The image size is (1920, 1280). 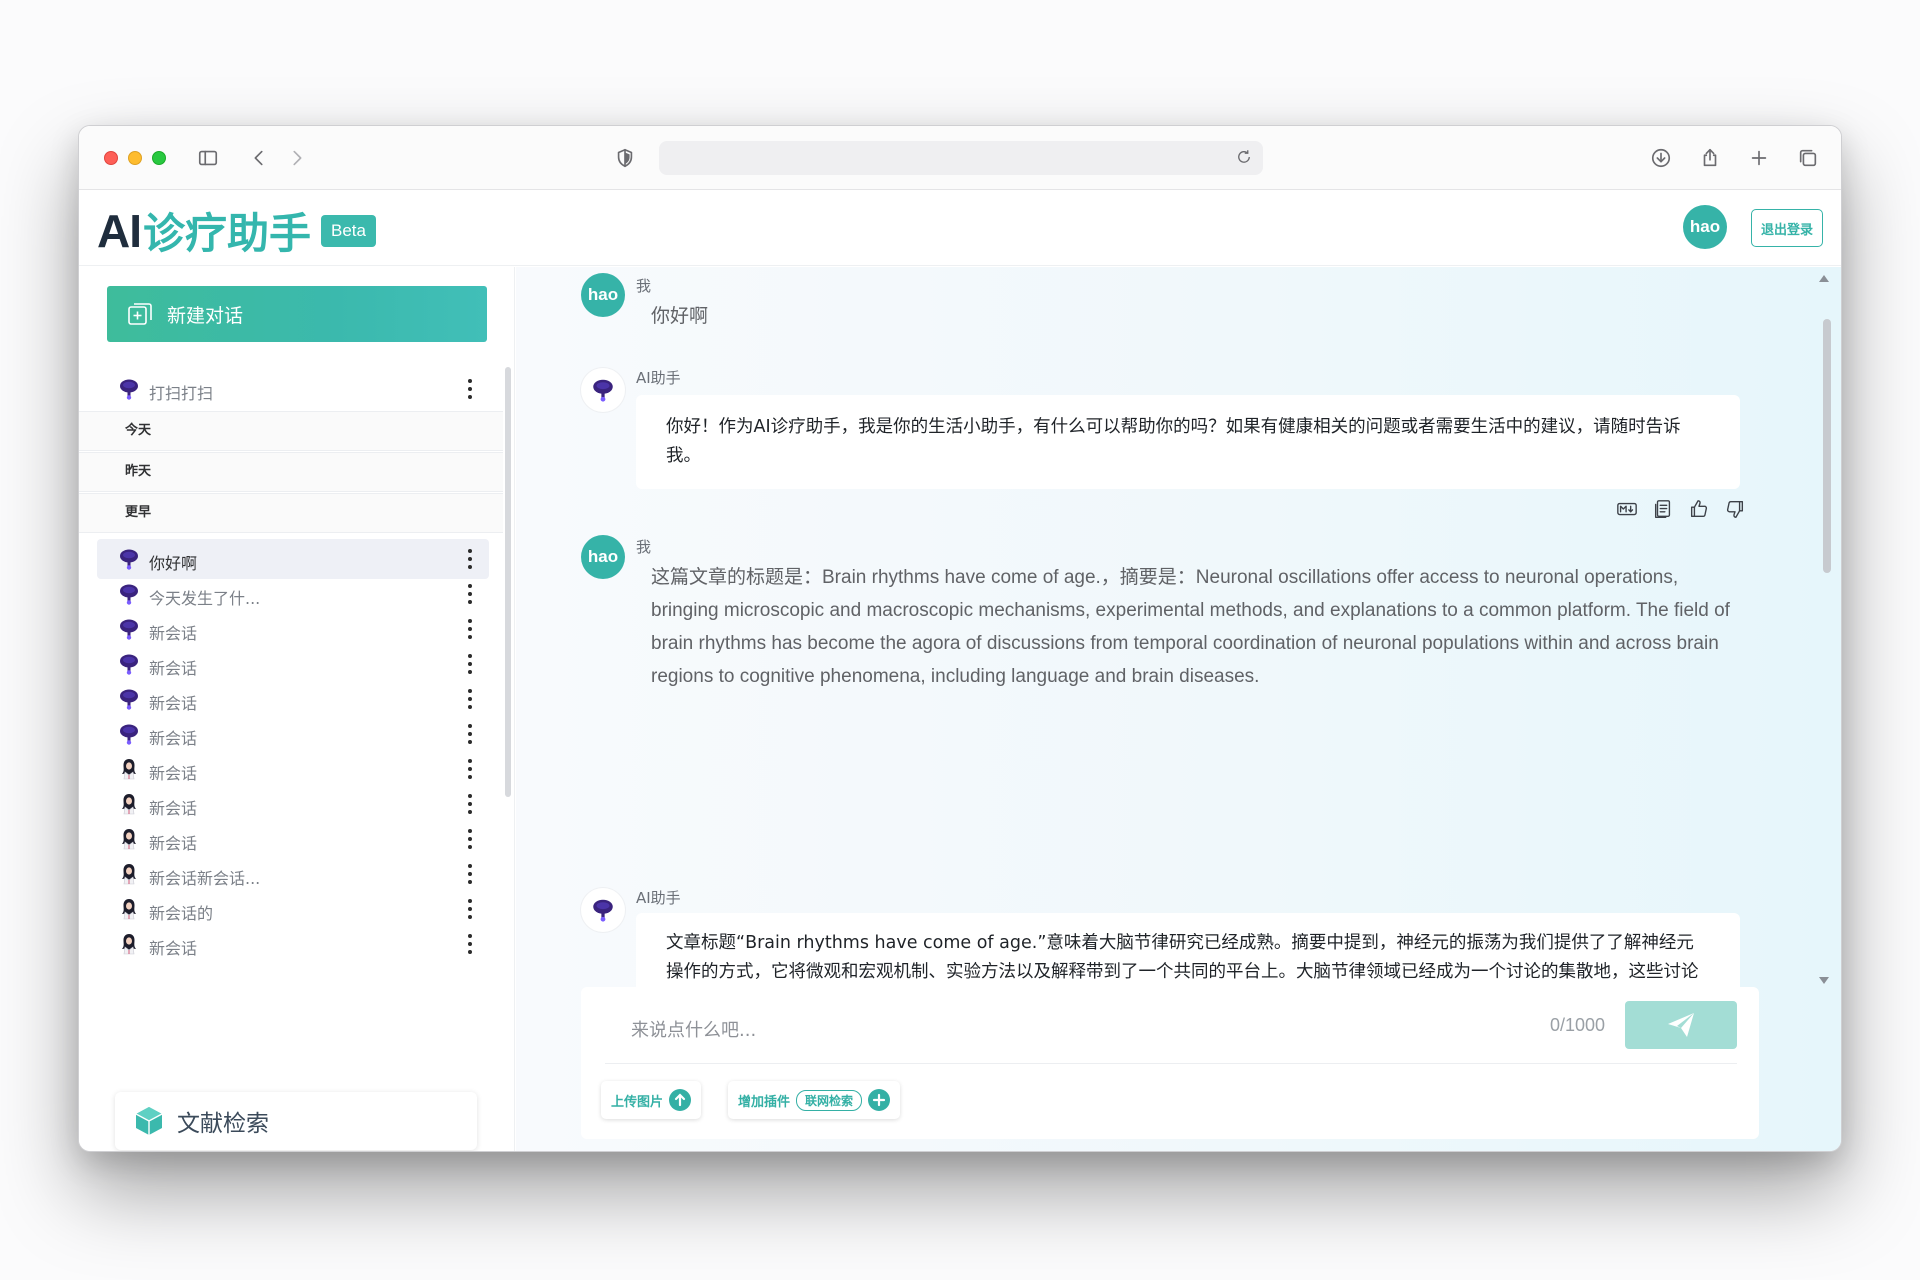 I want to click on group-header-yesterday: 昨天, so click(x=291, y=472).